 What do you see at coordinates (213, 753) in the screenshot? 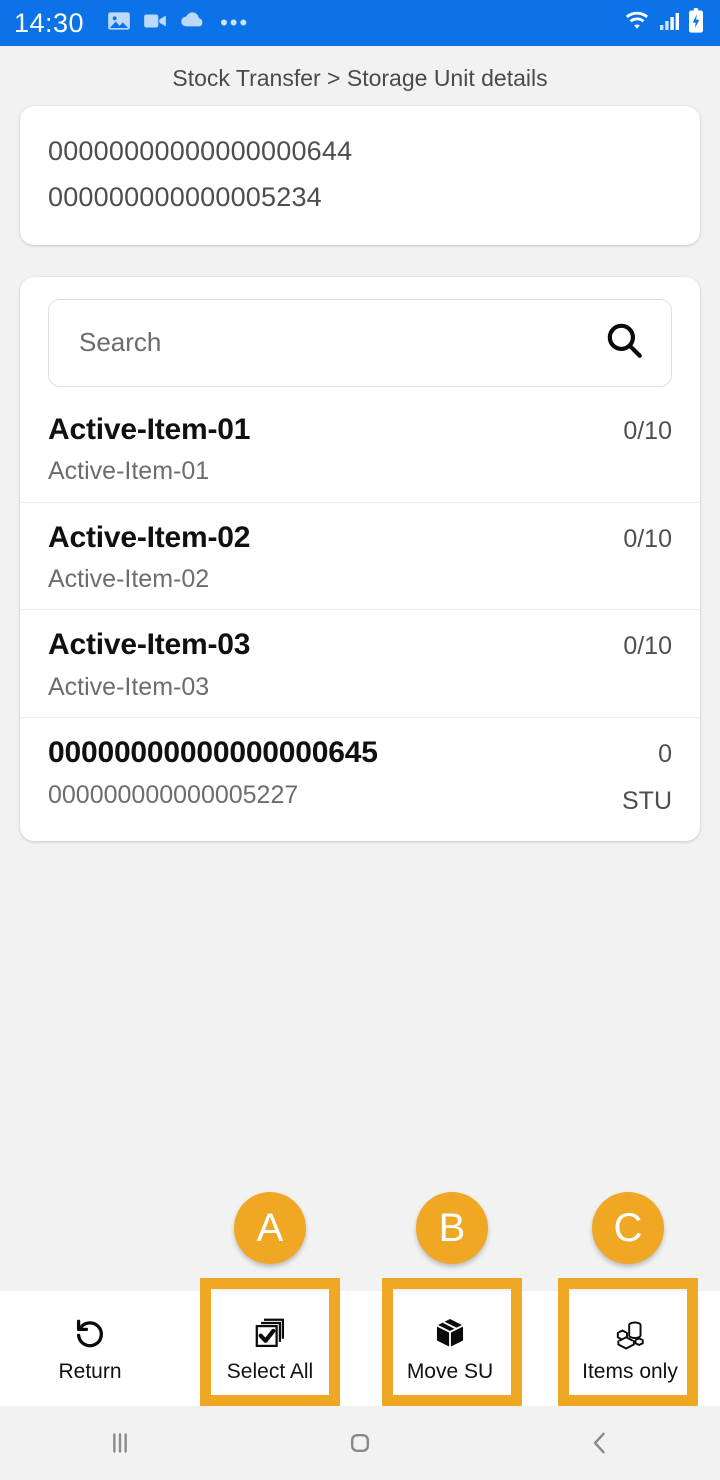
I see `list-item-title: 00000000000000000645` at bounding box center [213, 753].